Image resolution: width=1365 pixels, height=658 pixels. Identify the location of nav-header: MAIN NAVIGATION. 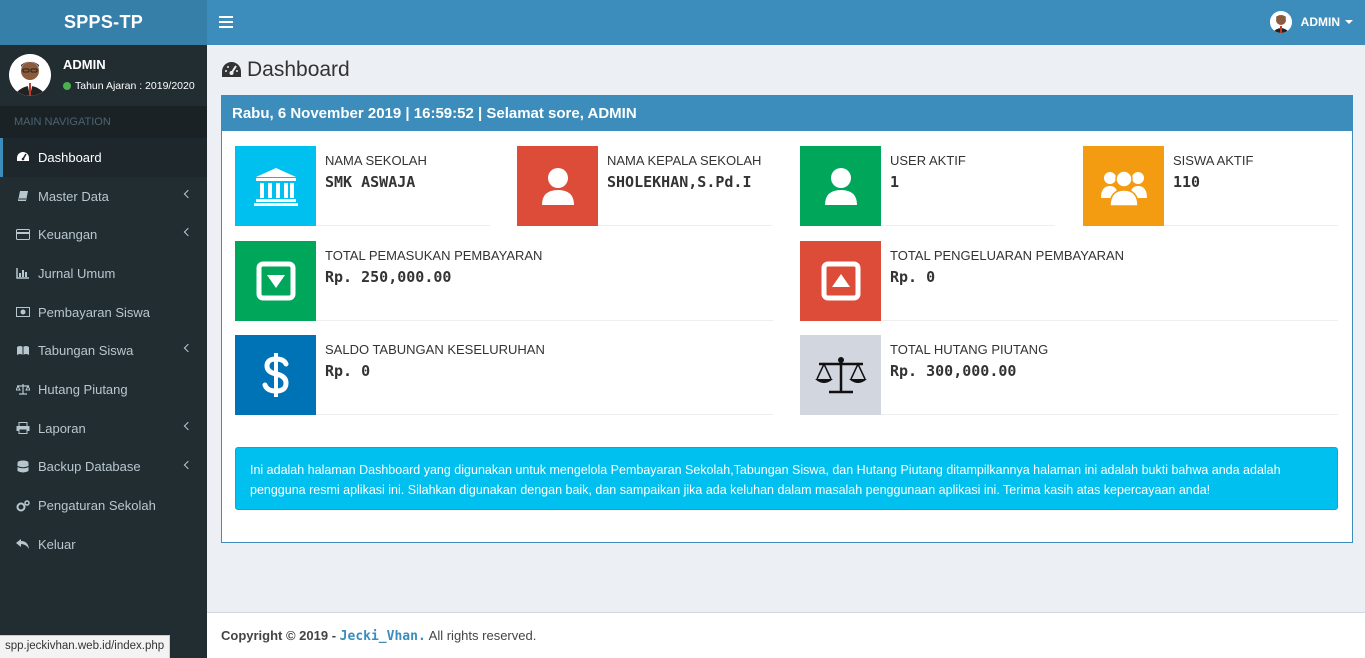
(103, 122).